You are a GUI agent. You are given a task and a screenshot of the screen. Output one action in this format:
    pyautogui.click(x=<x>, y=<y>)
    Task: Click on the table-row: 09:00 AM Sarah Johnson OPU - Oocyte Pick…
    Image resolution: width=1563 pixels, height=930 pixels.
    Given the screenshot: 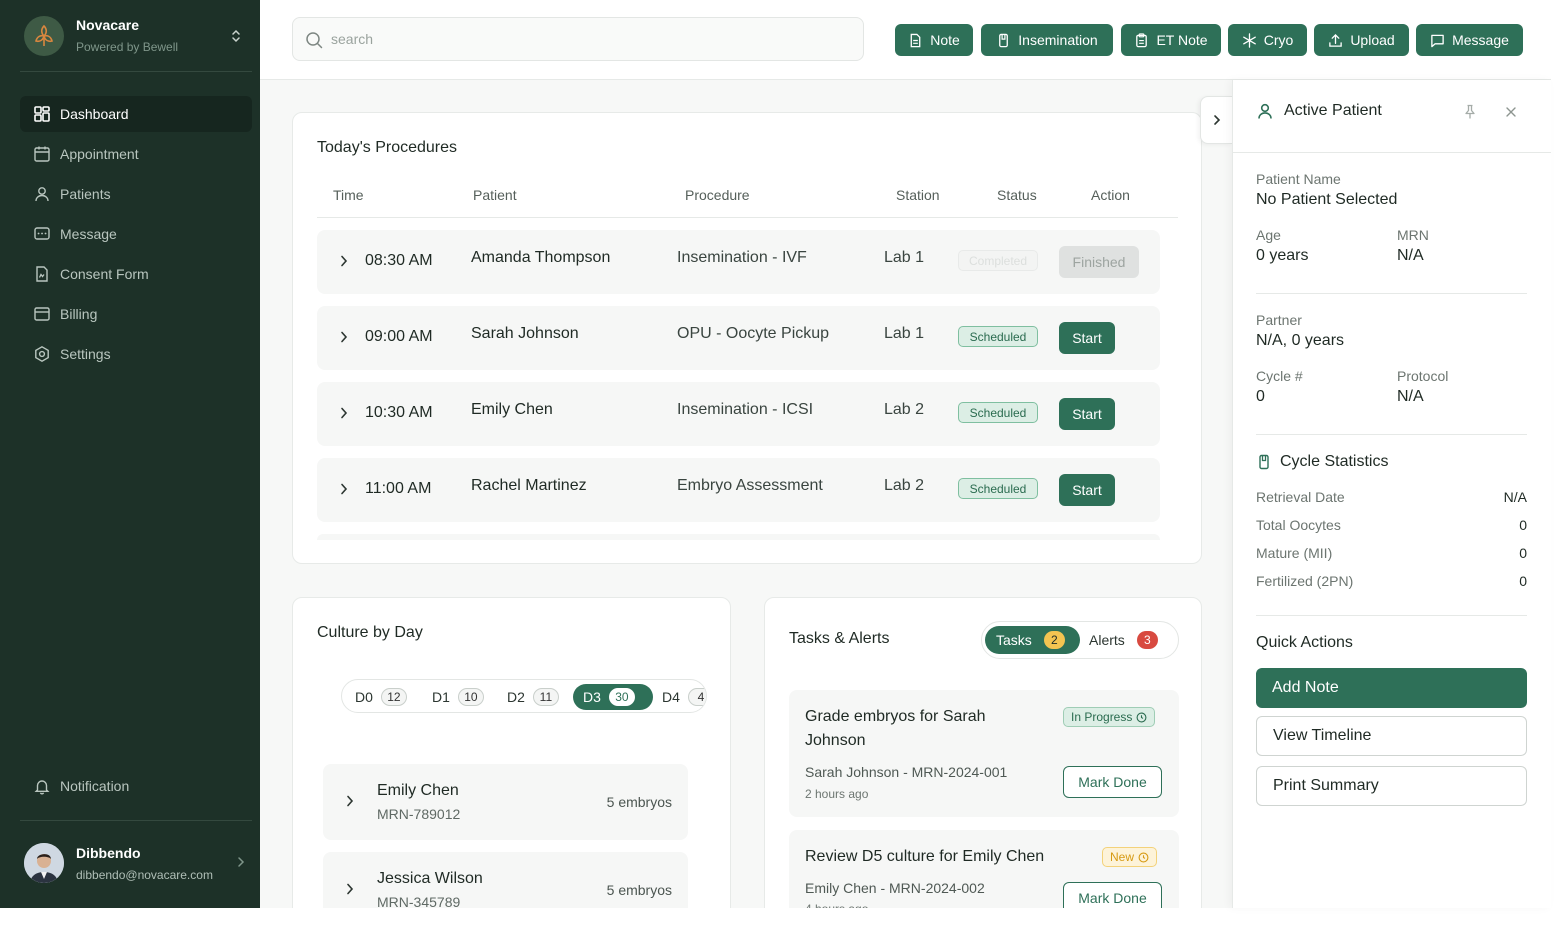 What is the action you would take?
    pyautogui.click(x=738, y=338)
    